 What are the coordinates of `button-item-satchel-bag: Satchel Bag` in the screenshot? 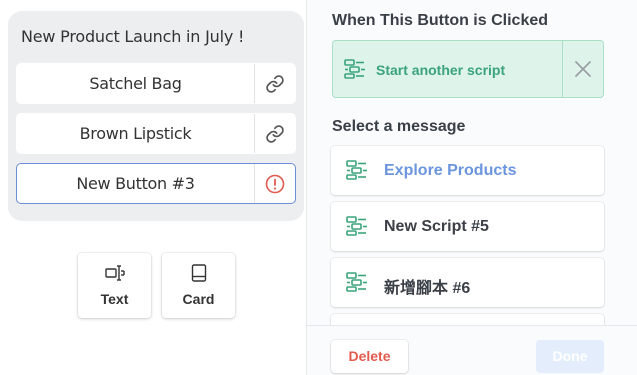 It's located at (156, 83).